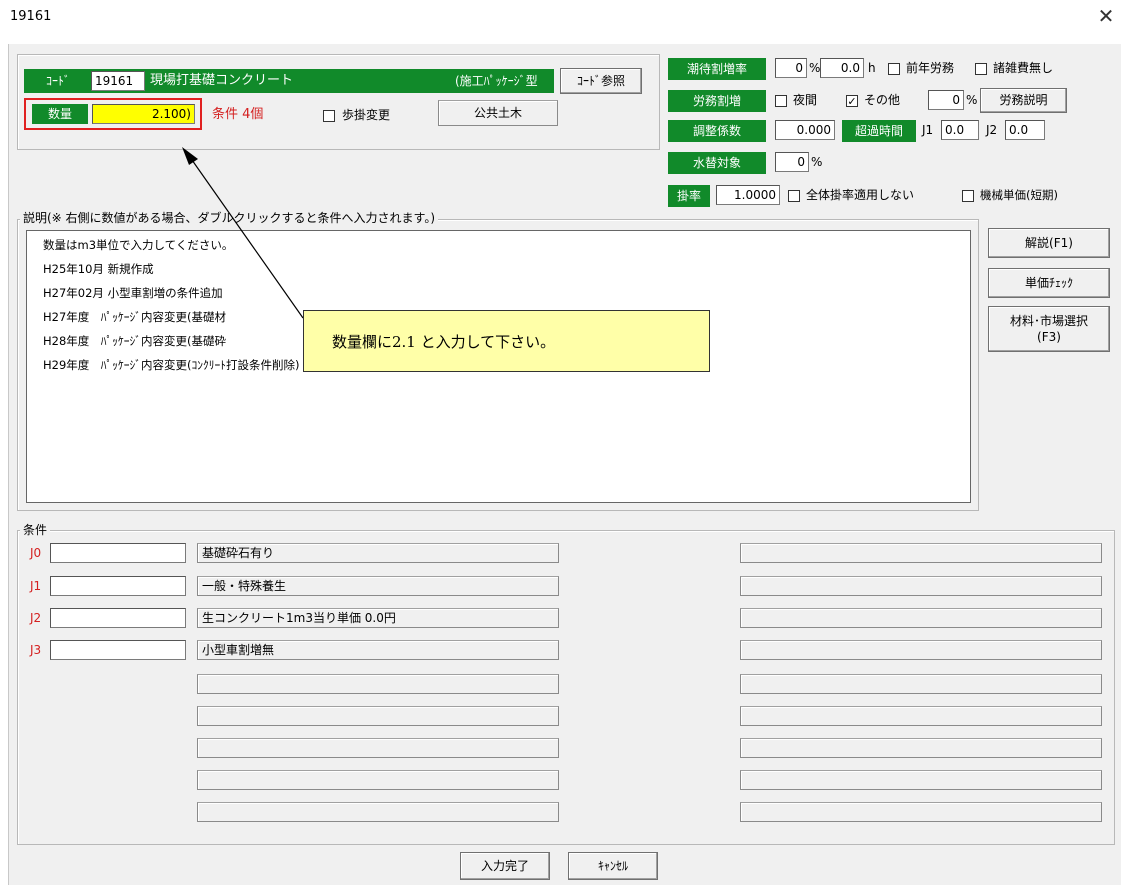 This screenshot has height=885, width=1121. I want to click on rate-input: 1.0000, so click(748, 195).